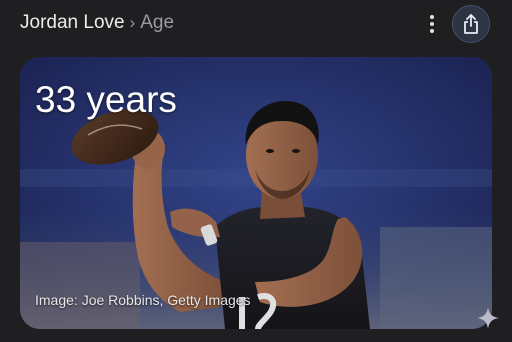  I want to click on breadcrumb-entity: Jordan Love, so click(72, 23).